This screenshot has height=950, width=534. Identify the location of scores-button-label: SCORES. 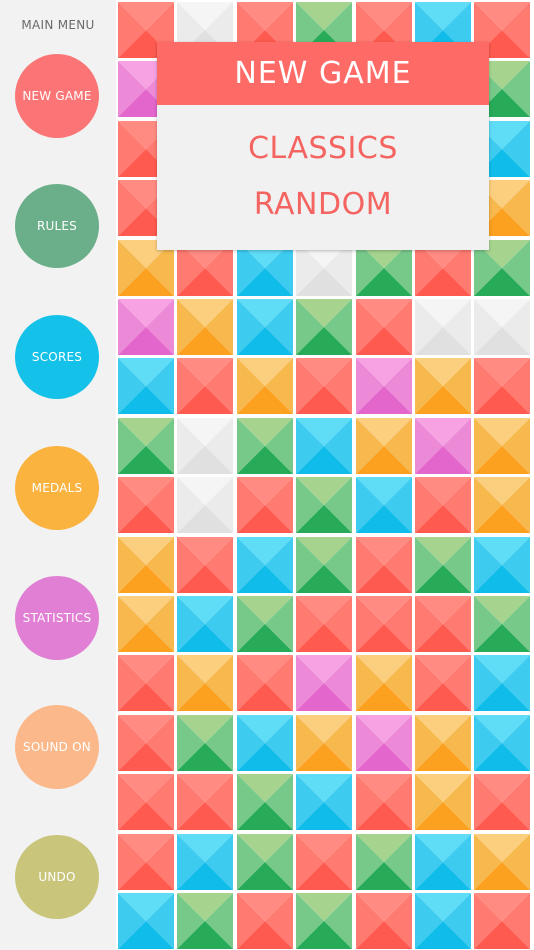
(57, 357).